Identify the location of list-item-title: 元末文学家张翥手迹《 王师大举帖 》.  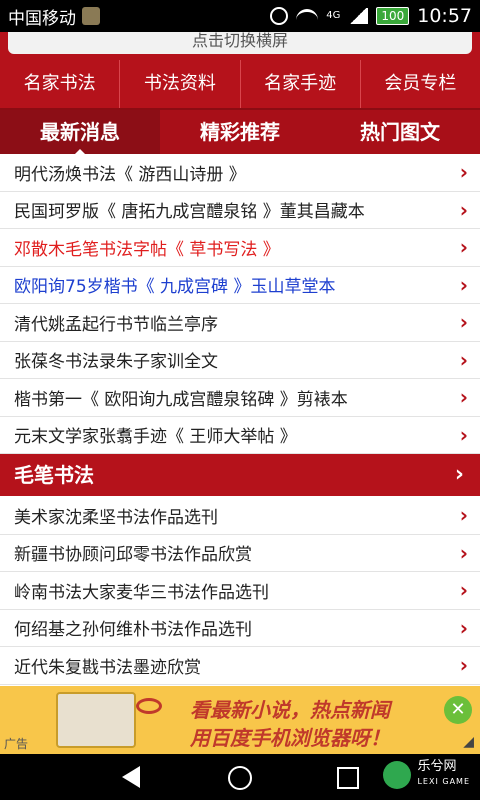
(155, 437).